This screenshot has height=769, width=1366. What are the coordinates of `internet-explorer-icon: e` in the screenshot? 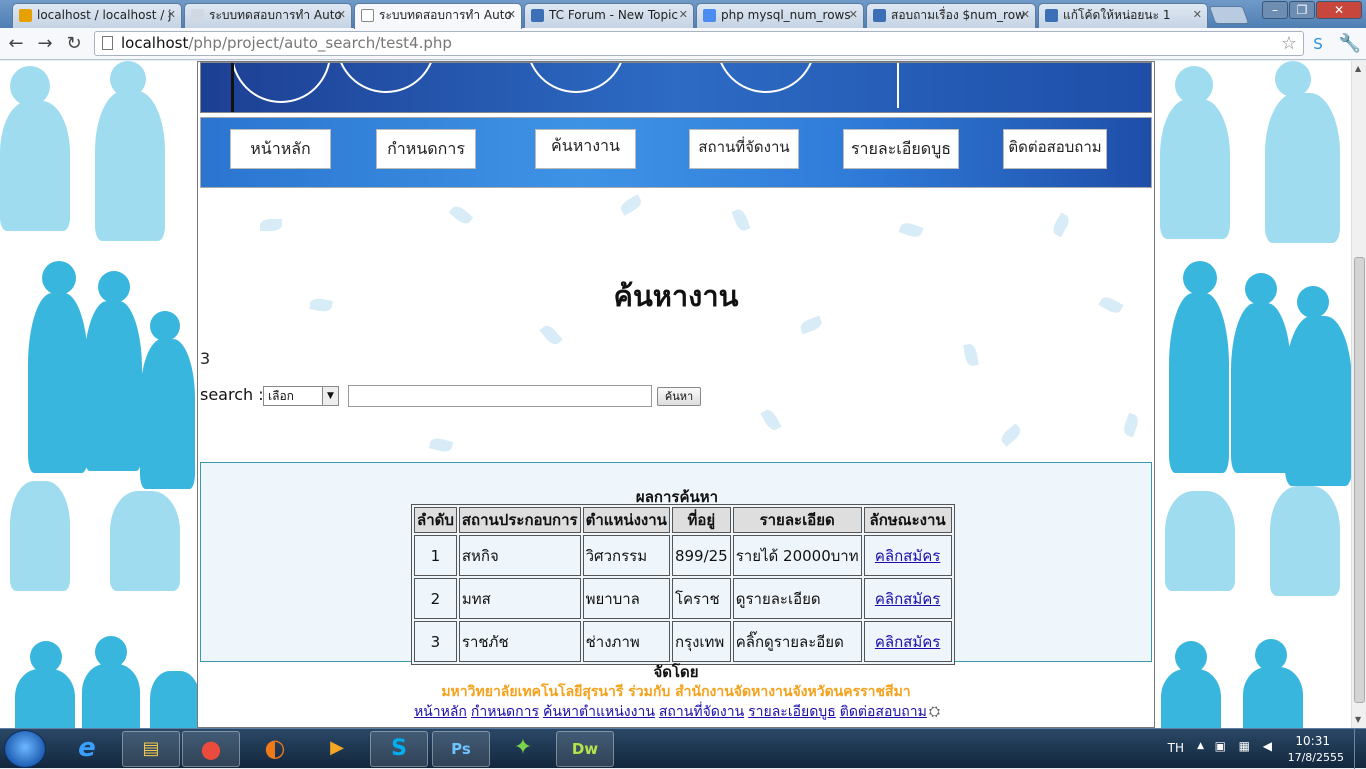 It's located at (87, 749).